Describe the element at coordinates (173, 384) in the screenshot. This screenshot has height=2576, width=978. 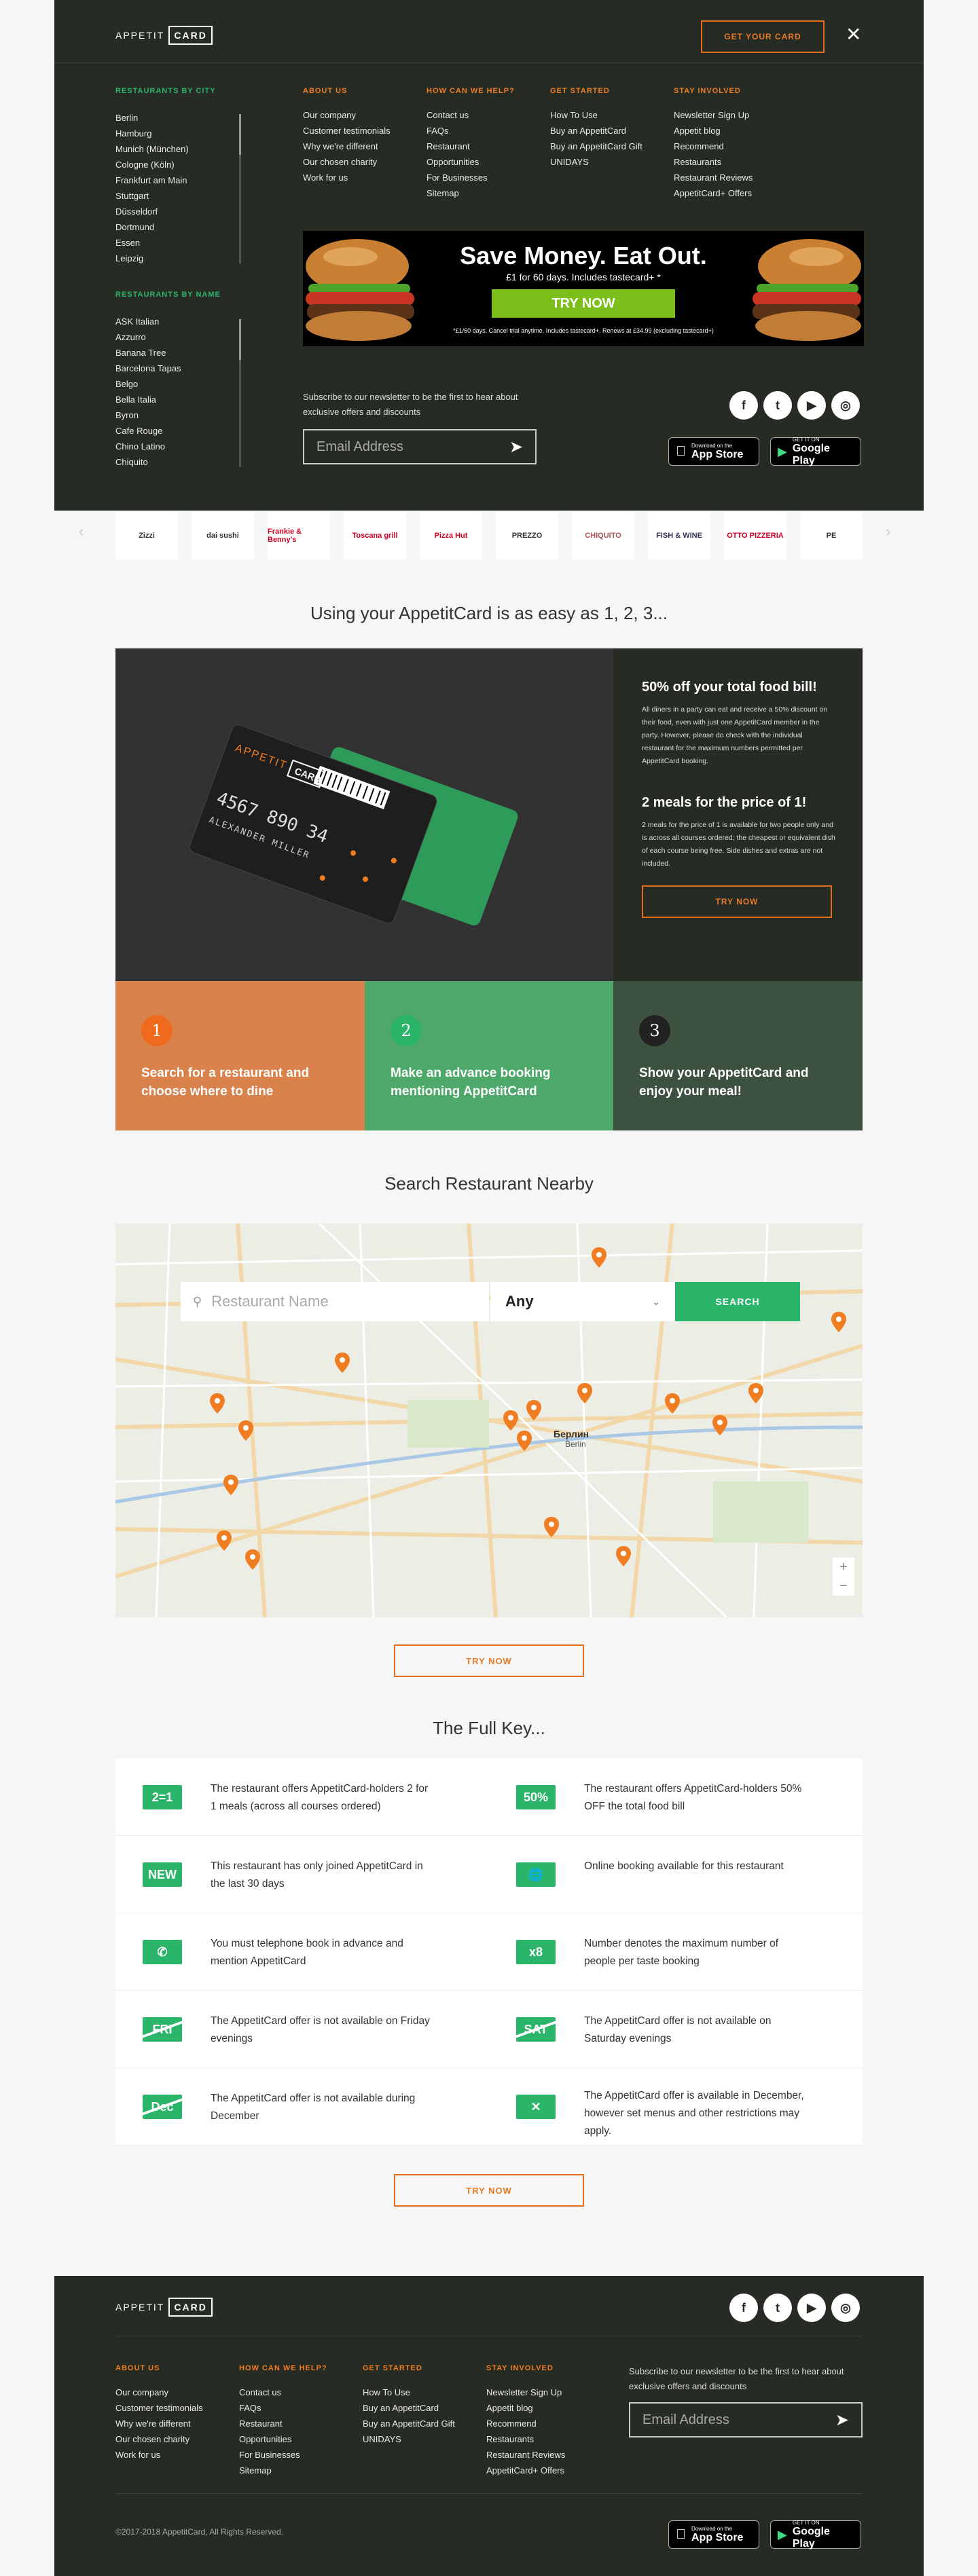
I see `menu-link: Belgo` at that location.